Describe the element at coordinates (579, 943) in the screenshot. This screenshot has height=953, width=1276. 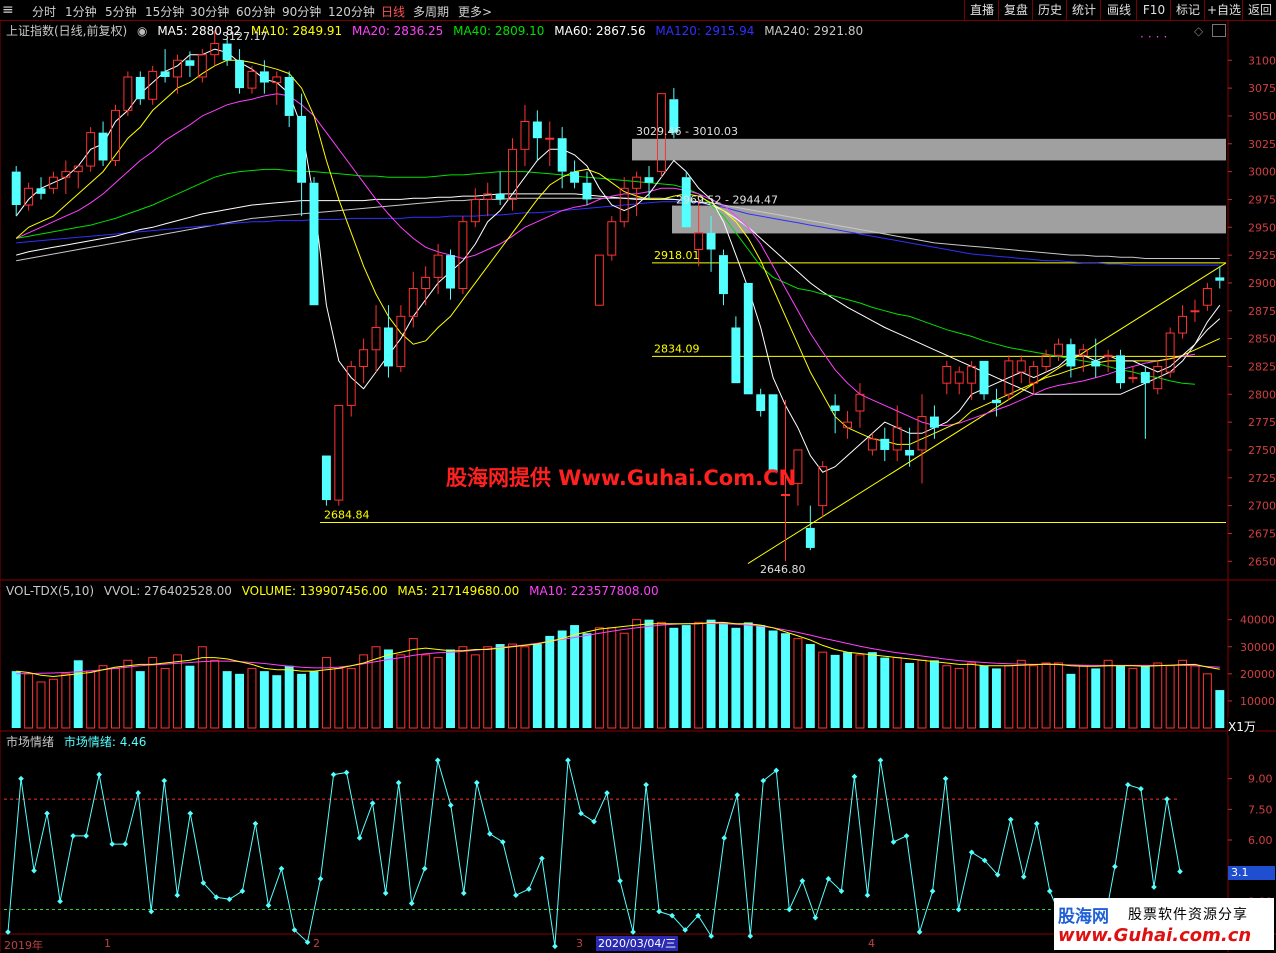
I see `xlabel-m3: 3` at that location.